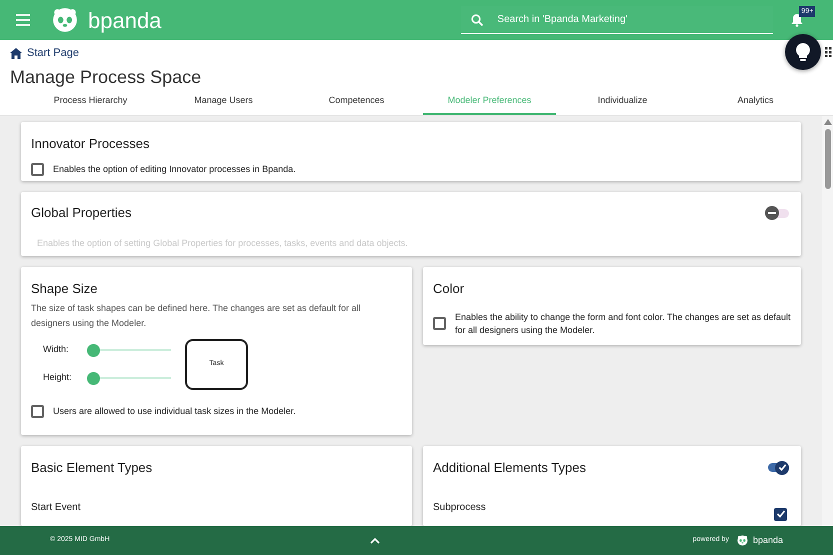  Describe the element at coordinates (622, 101) in the screenshot. I see `tab: Individualize` at that location.